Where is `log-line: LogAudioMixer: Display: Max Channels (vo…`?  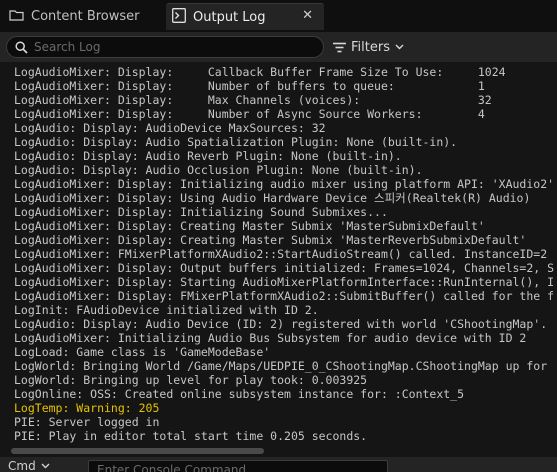 log-line: LogAudioMixer: Display: Max Channels (vo… is located at coordinates (253, 100).